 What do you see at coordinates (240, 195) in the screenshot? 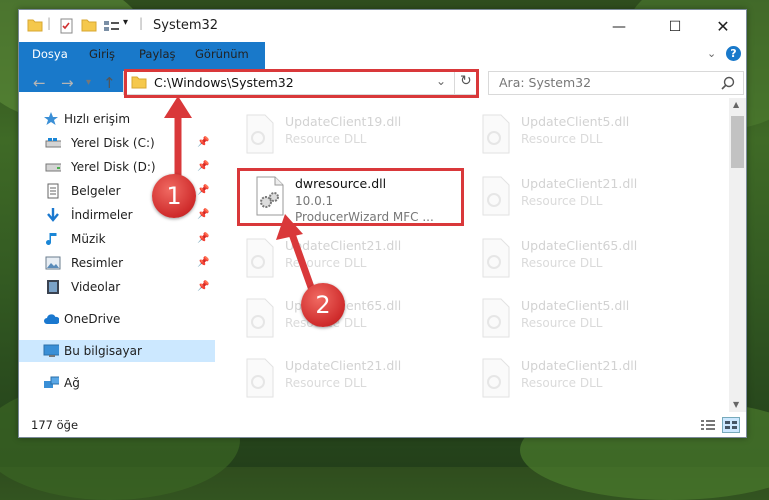
I see `annotation-arrows` at bounding box center [240, 195].